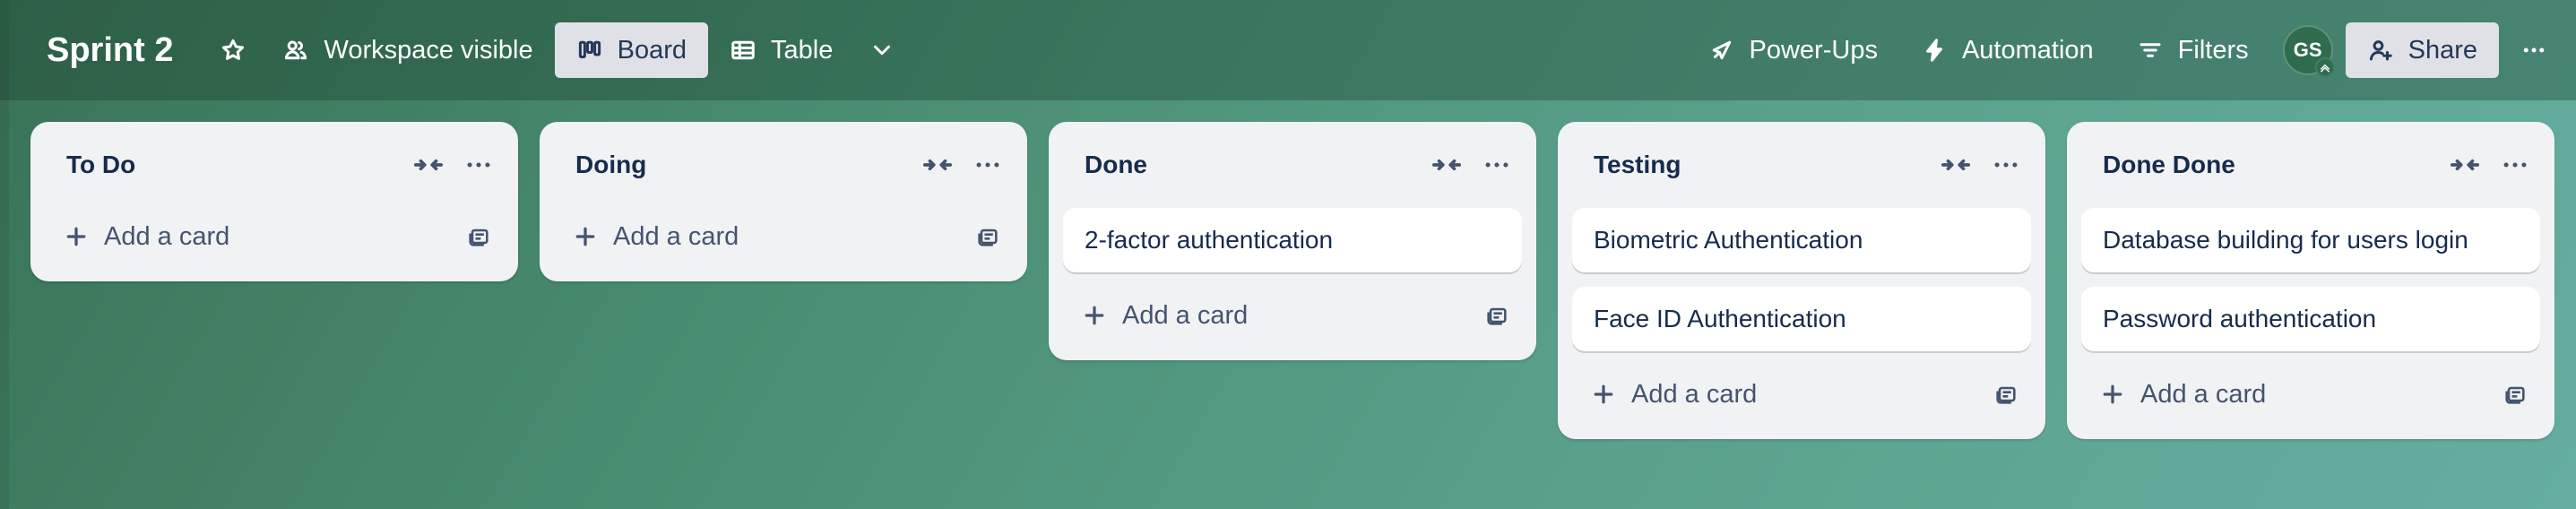 The image size is (2576, 509). Describe the element at coordinates (743, 50) in the screenshot. I see `table-icon` at that location.